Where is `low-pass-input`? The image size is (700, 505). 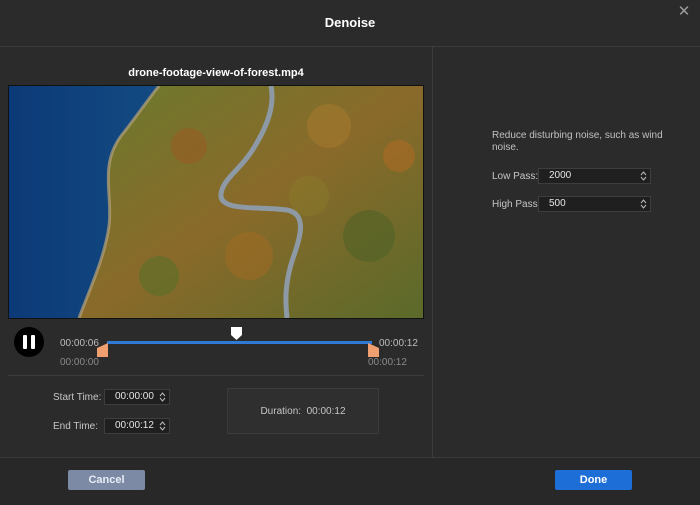 low-pass-input is located at coordinates (592, 176).